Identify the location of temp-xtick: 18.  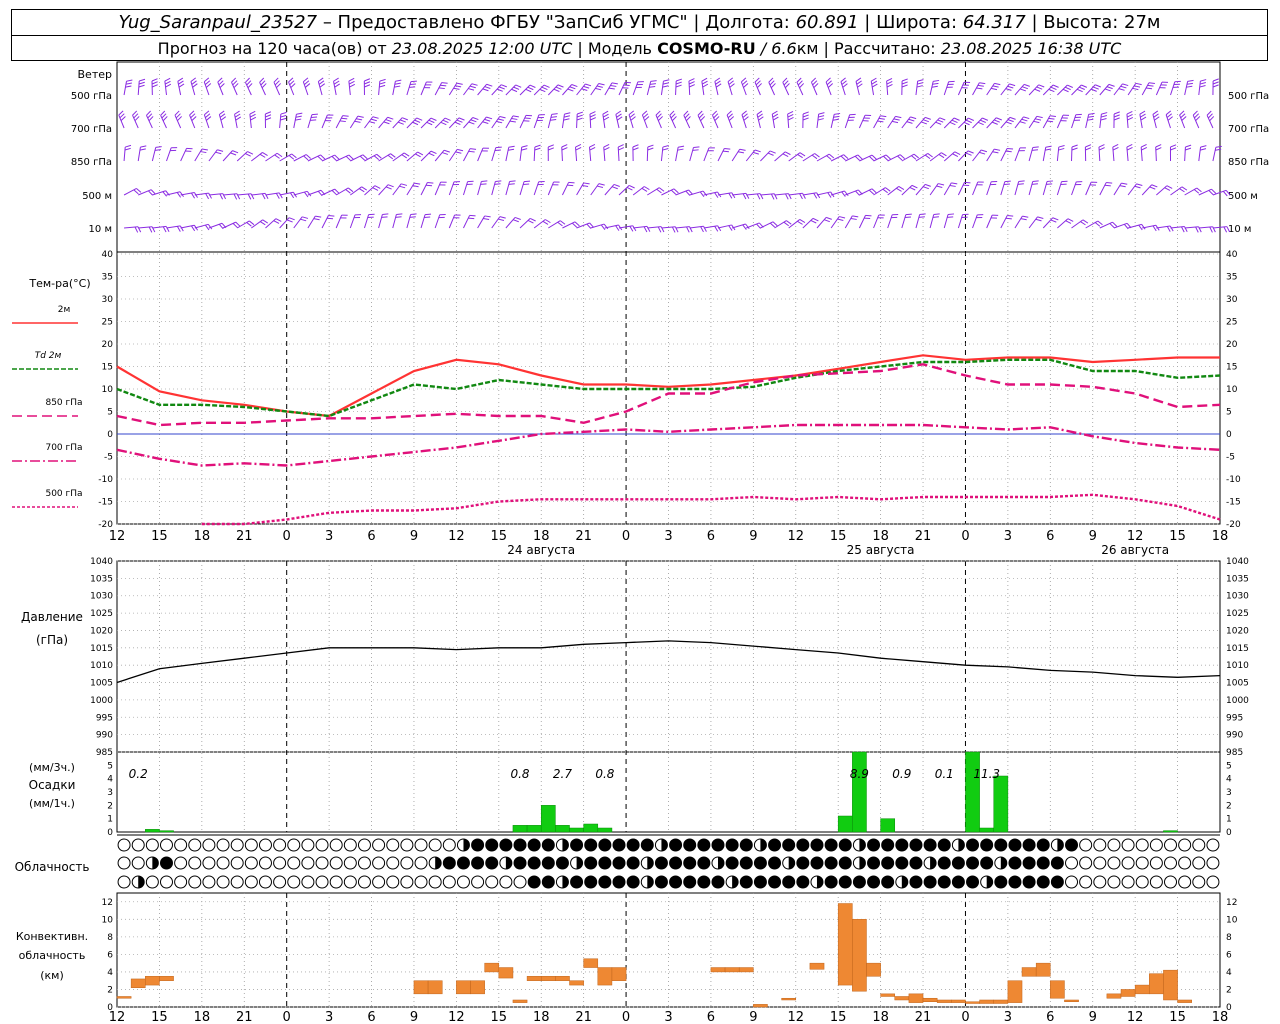
(541, 536).